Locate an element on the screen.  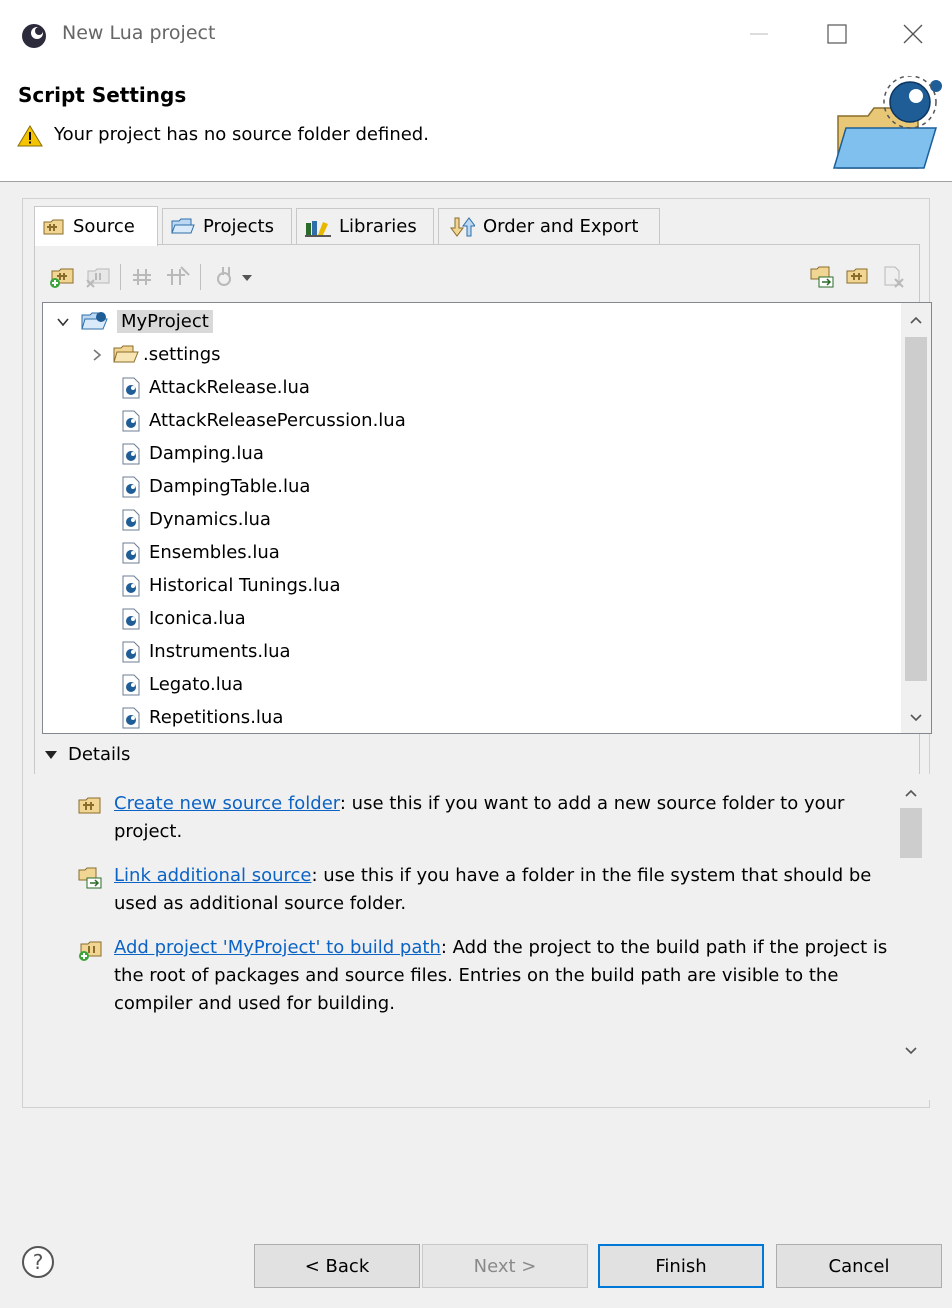
tree-file-item: Dynamics.lua is located at coordinates (196, 519).